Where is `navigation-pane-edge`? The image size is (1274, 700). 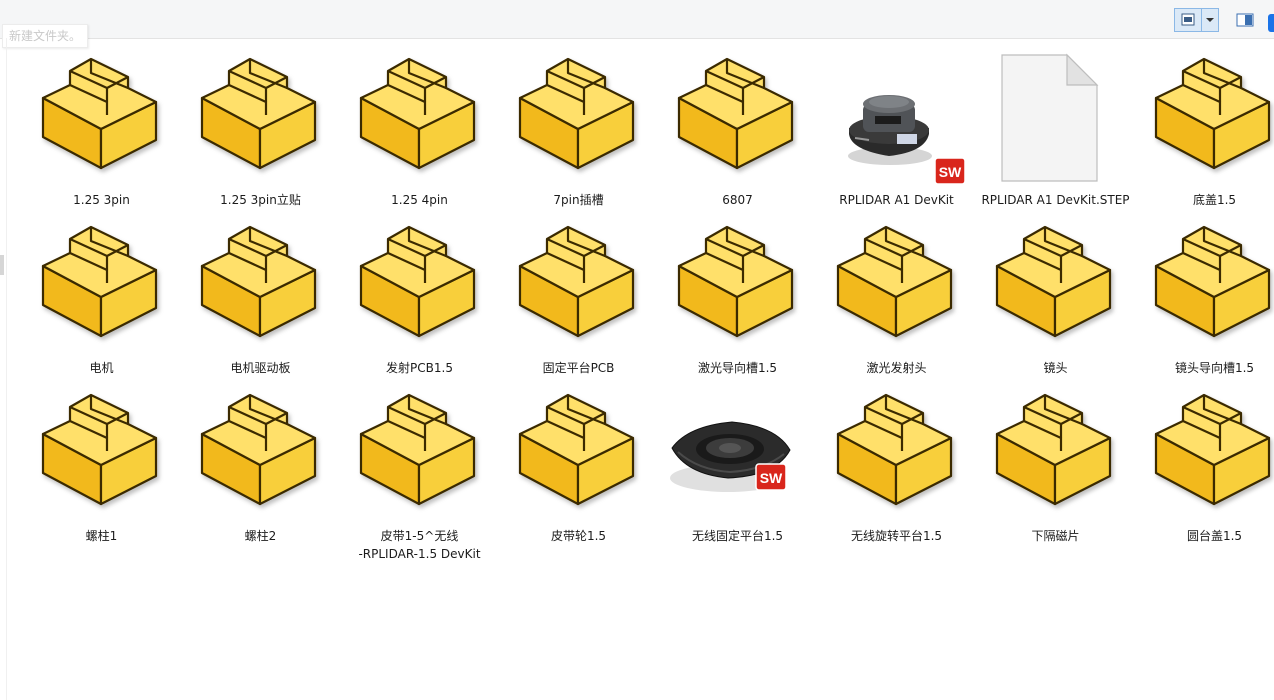 navigation-pane-edge is located at coordinates (3, 369).